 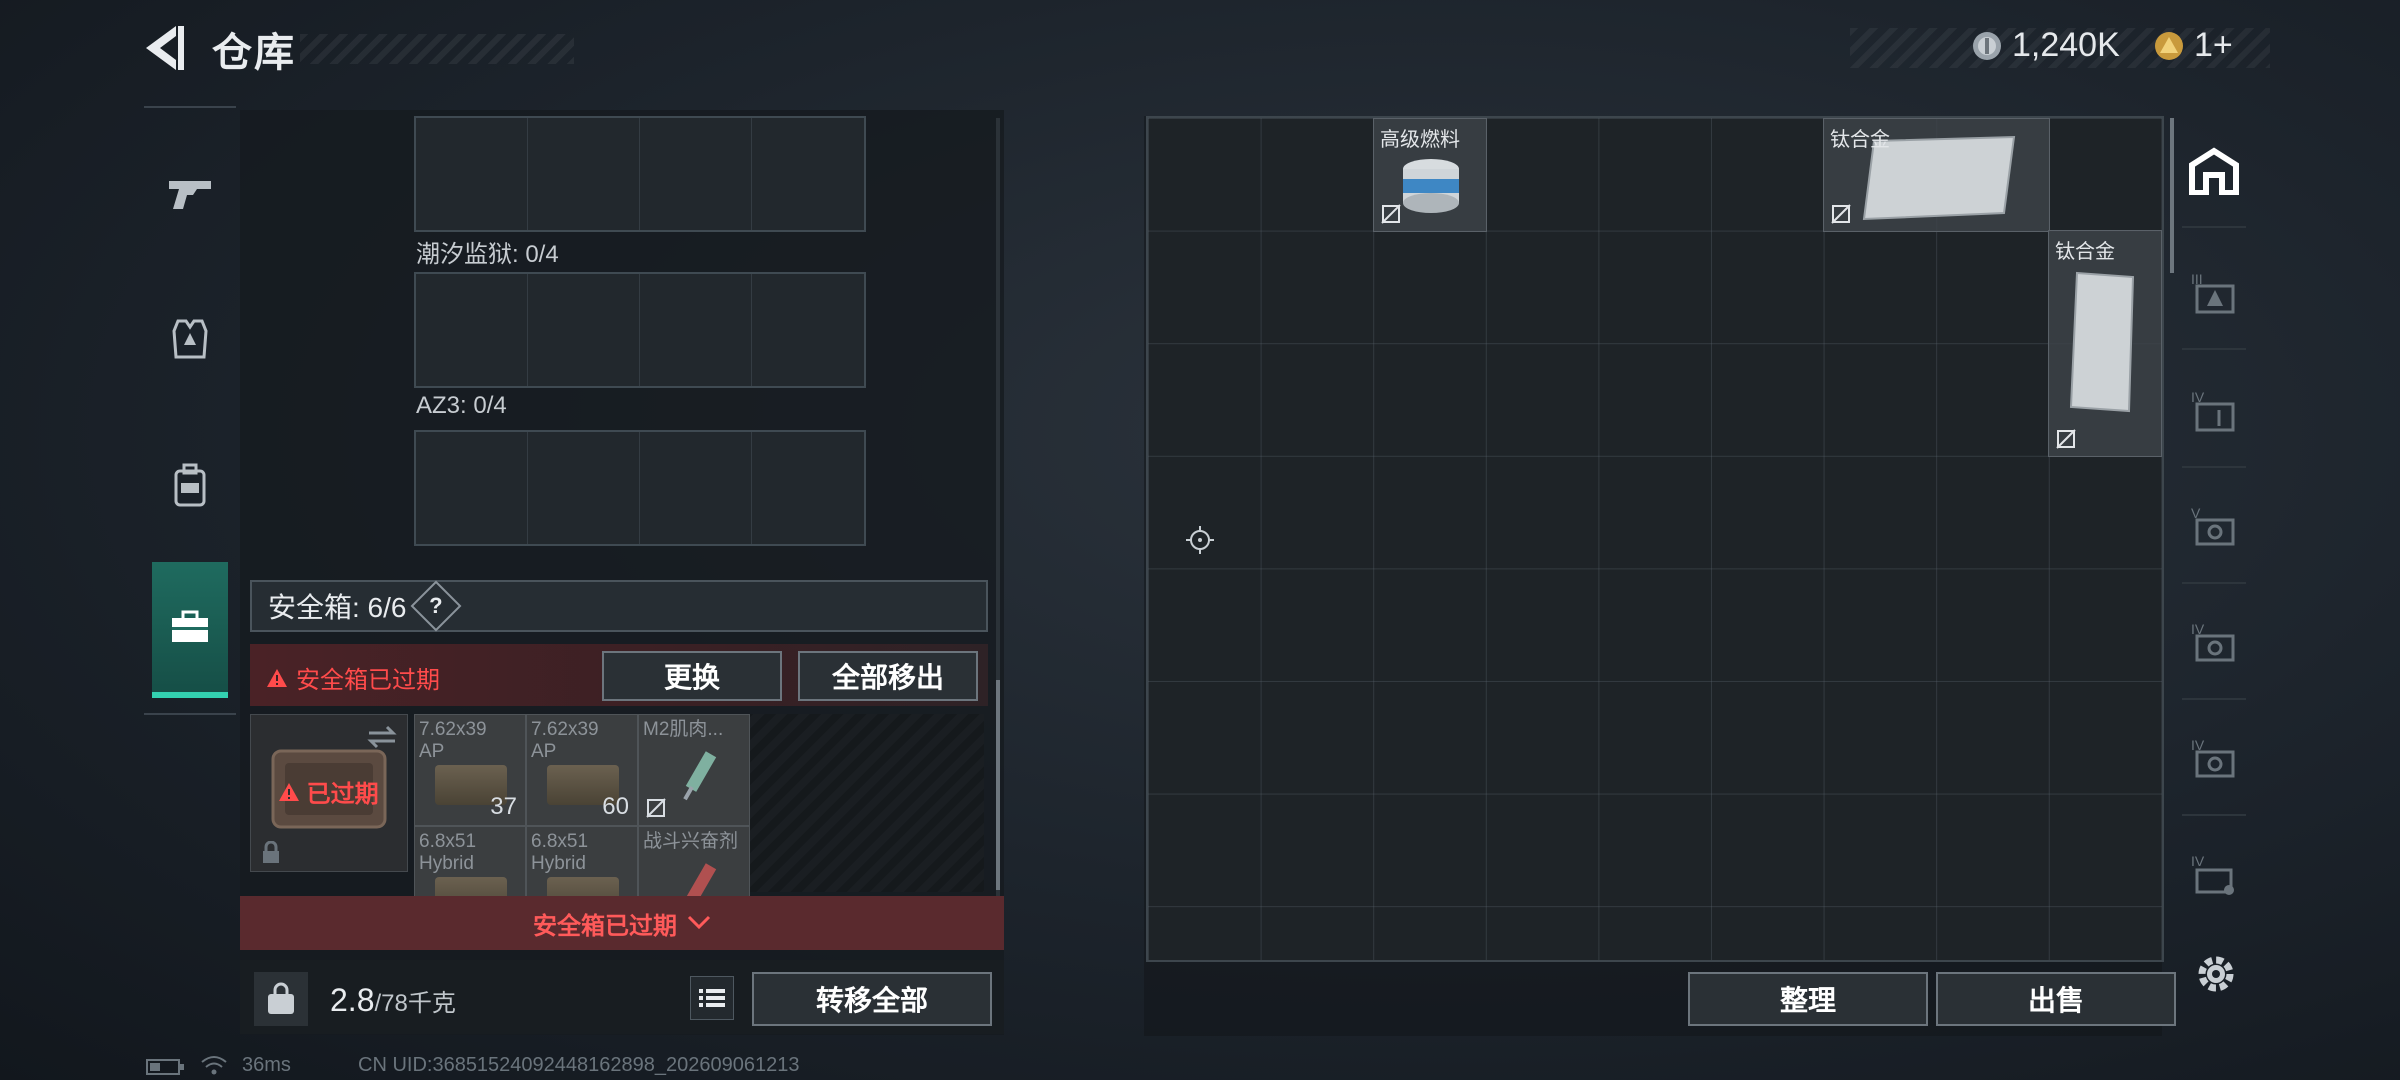 What do you see at coordinates (692, 676) in the screenshot?
I see `replace-button: 更换` at bounding box center [692, 676].